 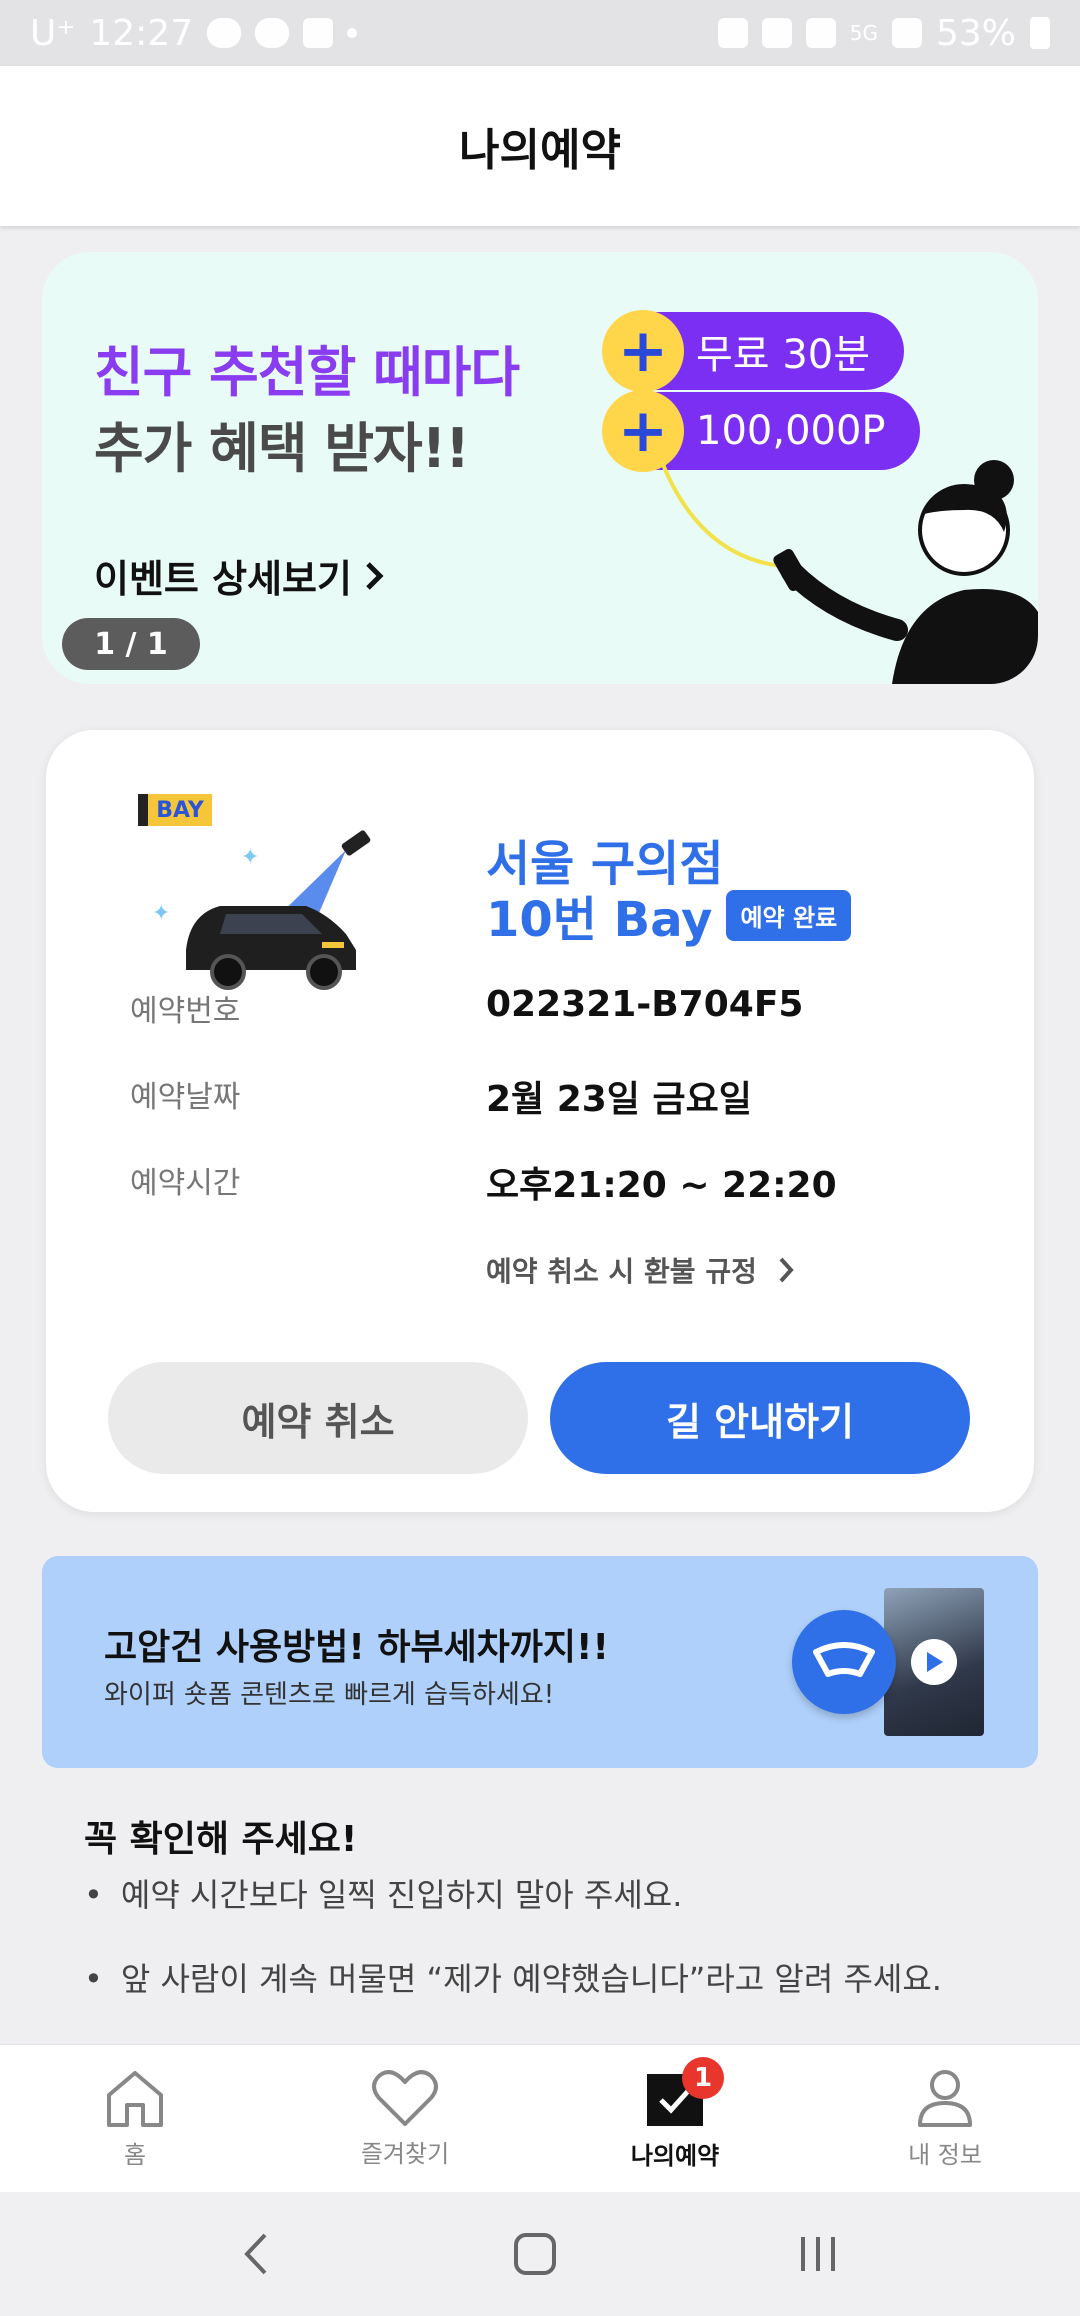 I want to click on bottom-navigation: 홈 즐겨찾기 1 나의예약 내 정보, so click(x=540, y=2118).